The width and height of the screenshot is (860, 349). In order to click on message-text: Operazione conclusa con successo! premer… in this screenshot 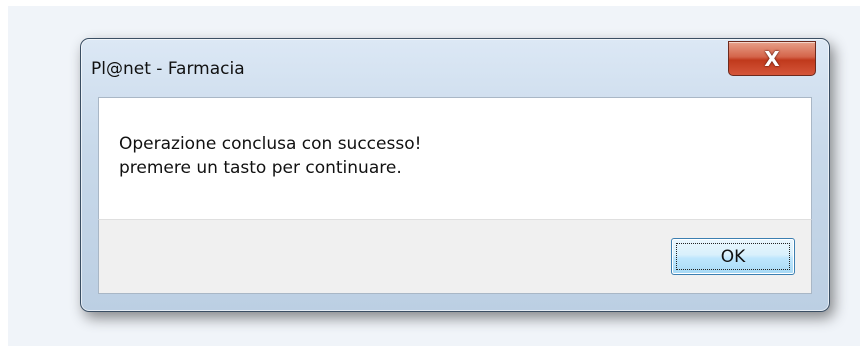, I will do `click(270, 156)`.